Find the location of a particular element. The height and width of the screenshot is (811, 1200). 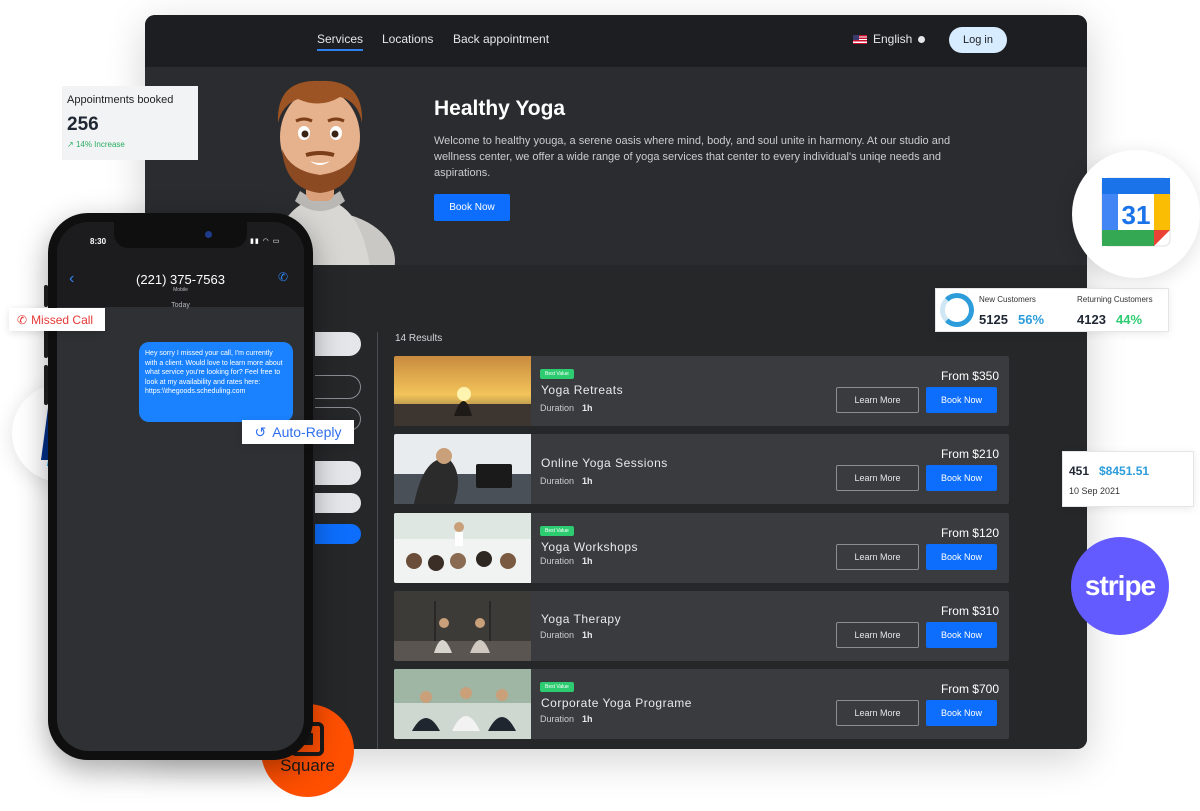

calendar-day: 31 is located at coordinates (1136, 215).